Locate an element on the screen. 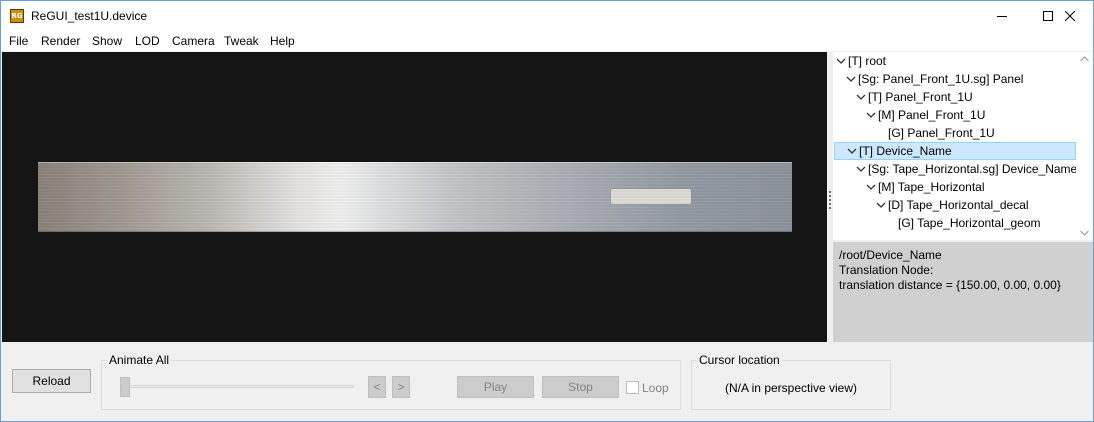  cursor-location-value: (N/A in perspective view) is located at coordinates (791, 388).